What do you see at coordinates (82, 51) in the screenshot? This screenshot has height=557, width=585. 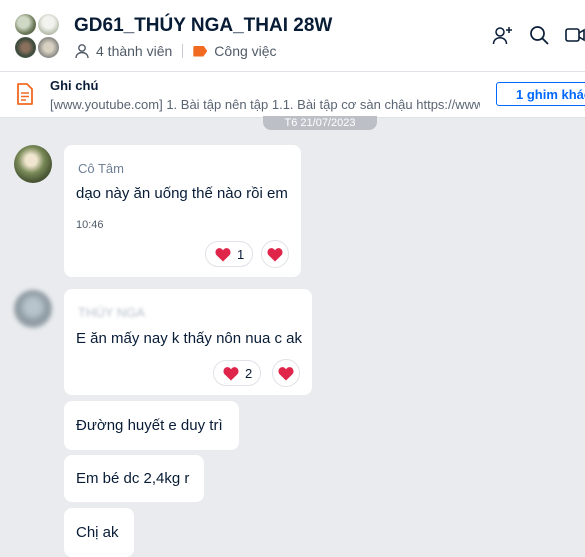 I see `members-icon` at bounding box center [82, 51].